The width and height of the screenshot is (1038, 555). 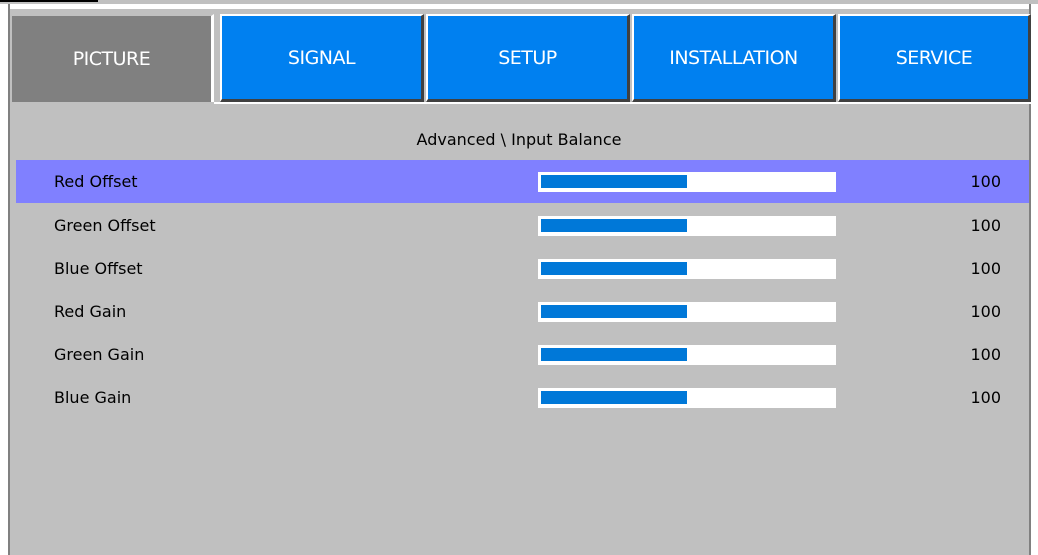 What do you see at coordinates (322, 58) in the screenshot?
I see `tab-signal: SIGNAL` at bounding box center [322, 58].